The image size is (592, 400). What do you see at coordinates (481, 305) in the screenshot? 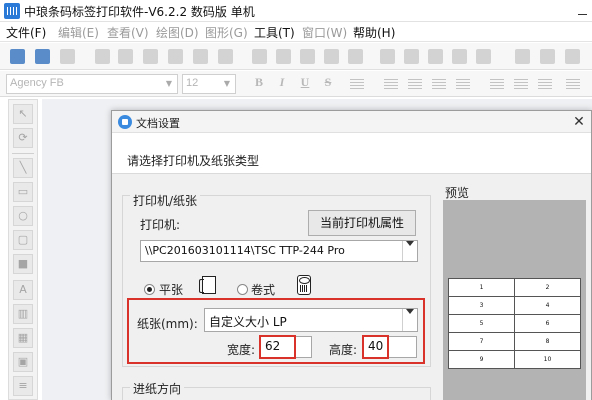
I see `preview-cell: 3` at bounding box center [481, 305].